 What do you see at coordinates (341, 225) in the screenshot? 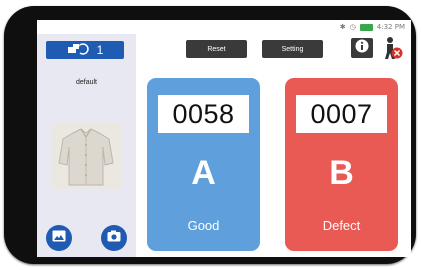
I see `defect-label: Defect` at bounding box center [341, 225].